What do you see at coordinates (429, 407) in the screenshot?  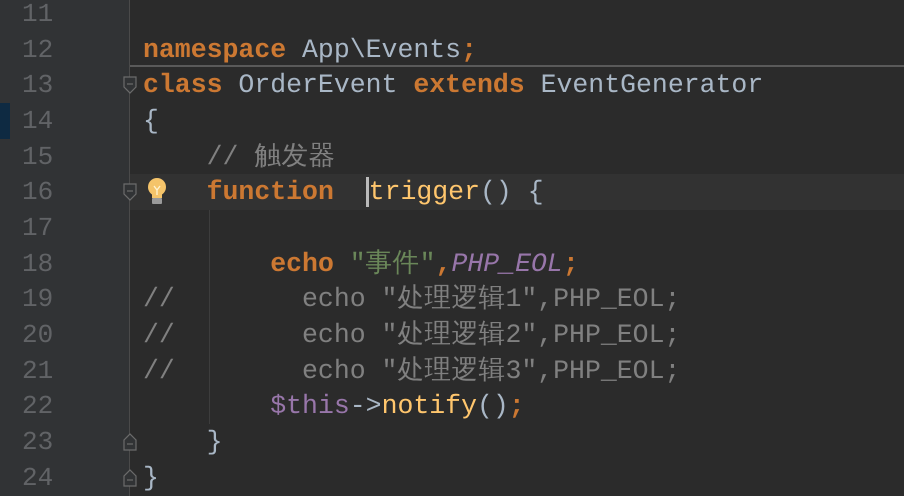 I see `function-name: notify` at bounding box center [429, 407].